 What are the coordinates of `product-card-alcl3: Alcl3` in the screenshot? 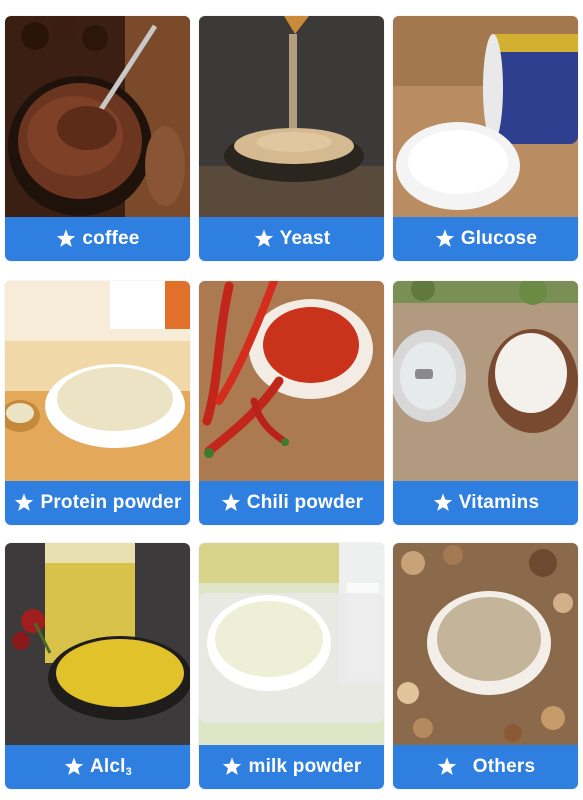 It's located at (97, 666).